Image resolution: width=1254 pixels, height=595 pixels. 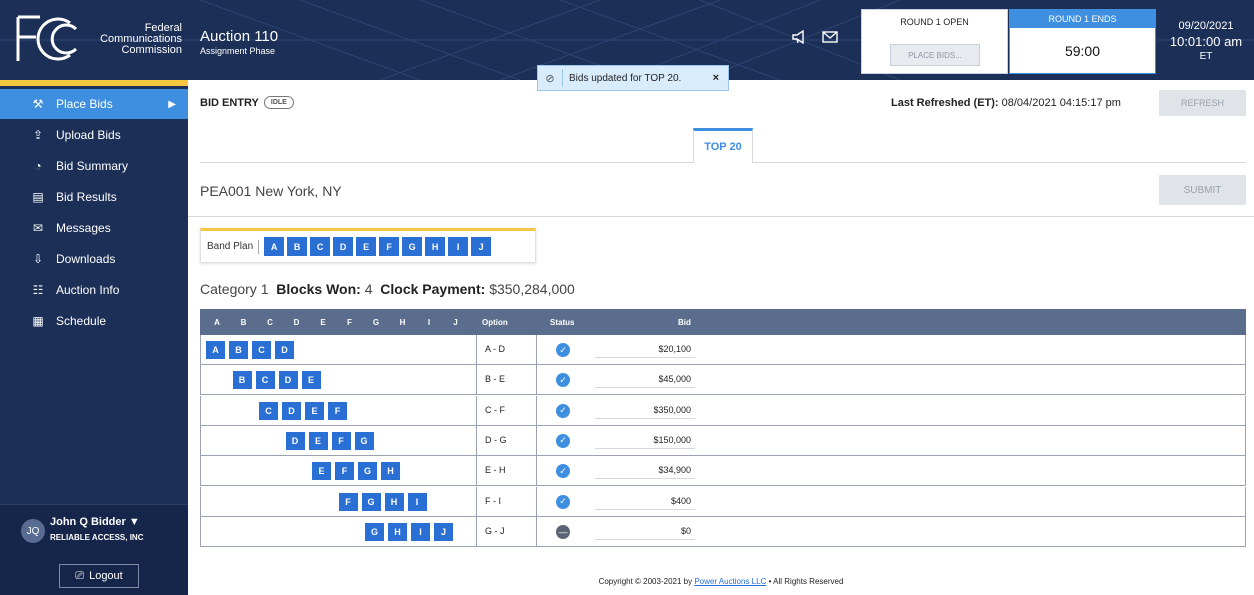 What do you see at coordinates (716, 78) in the screenshot?
I see `close-icon: ×` at bounding box center [716, 78].